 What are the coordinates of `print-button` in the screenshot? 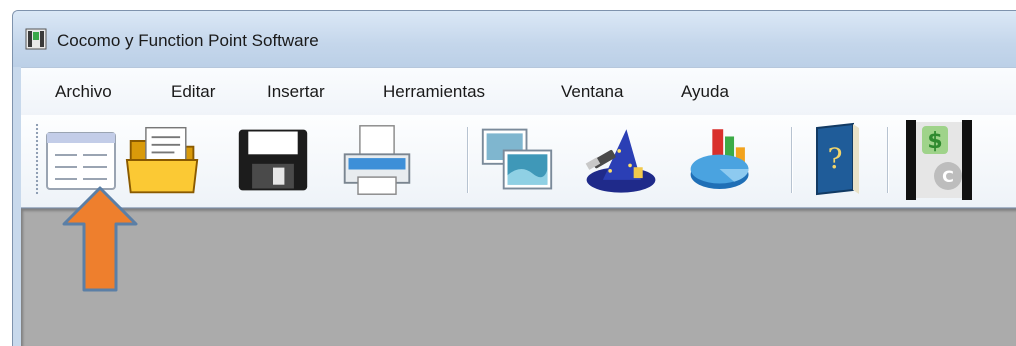 It's located at (377, 160).